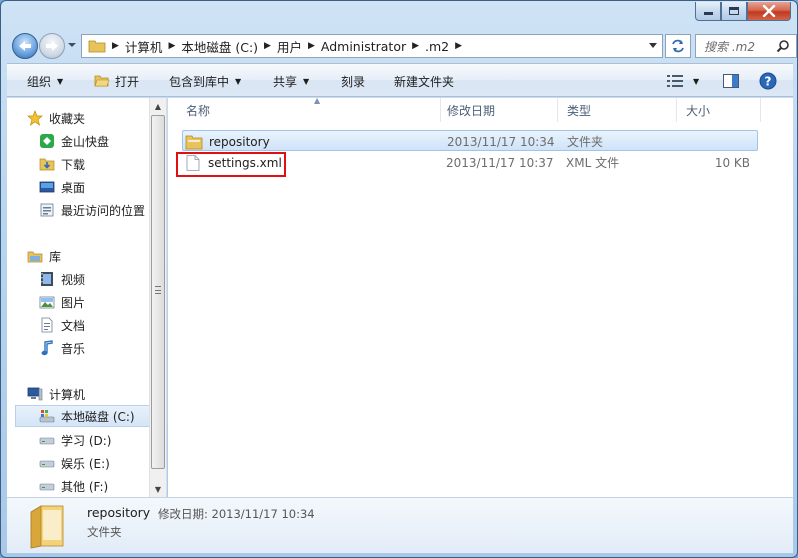 The width and height of the screenshot is (798, 558). What do you see at coordinates (497, 110) in the screenshot?
I see `column-header-modified: 修改日期` at bounding box center [497, 110].